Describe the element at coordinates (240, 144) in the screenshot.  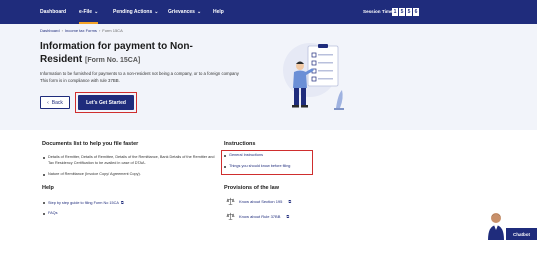
I see `instructions-heading: Instructions` at that location.